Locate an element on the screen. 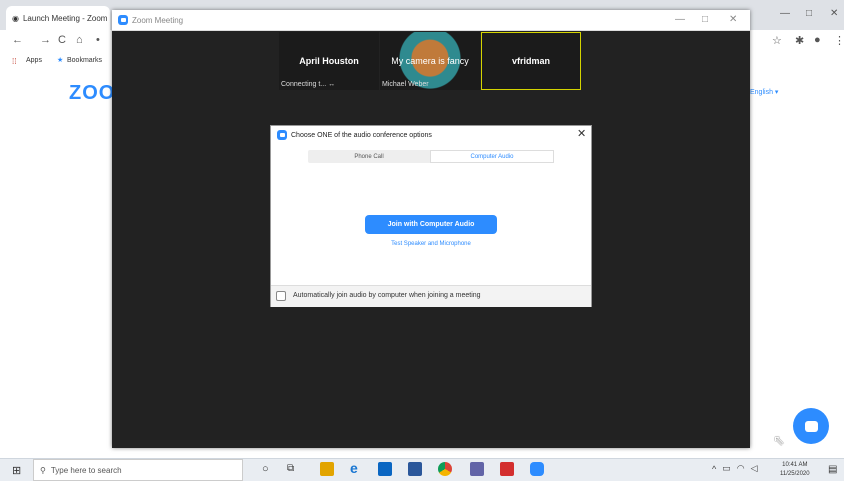 Image resolution: width=844 pixels, height=481 pixels. extension-icon: ✱ is located at coordinates (799, 40).